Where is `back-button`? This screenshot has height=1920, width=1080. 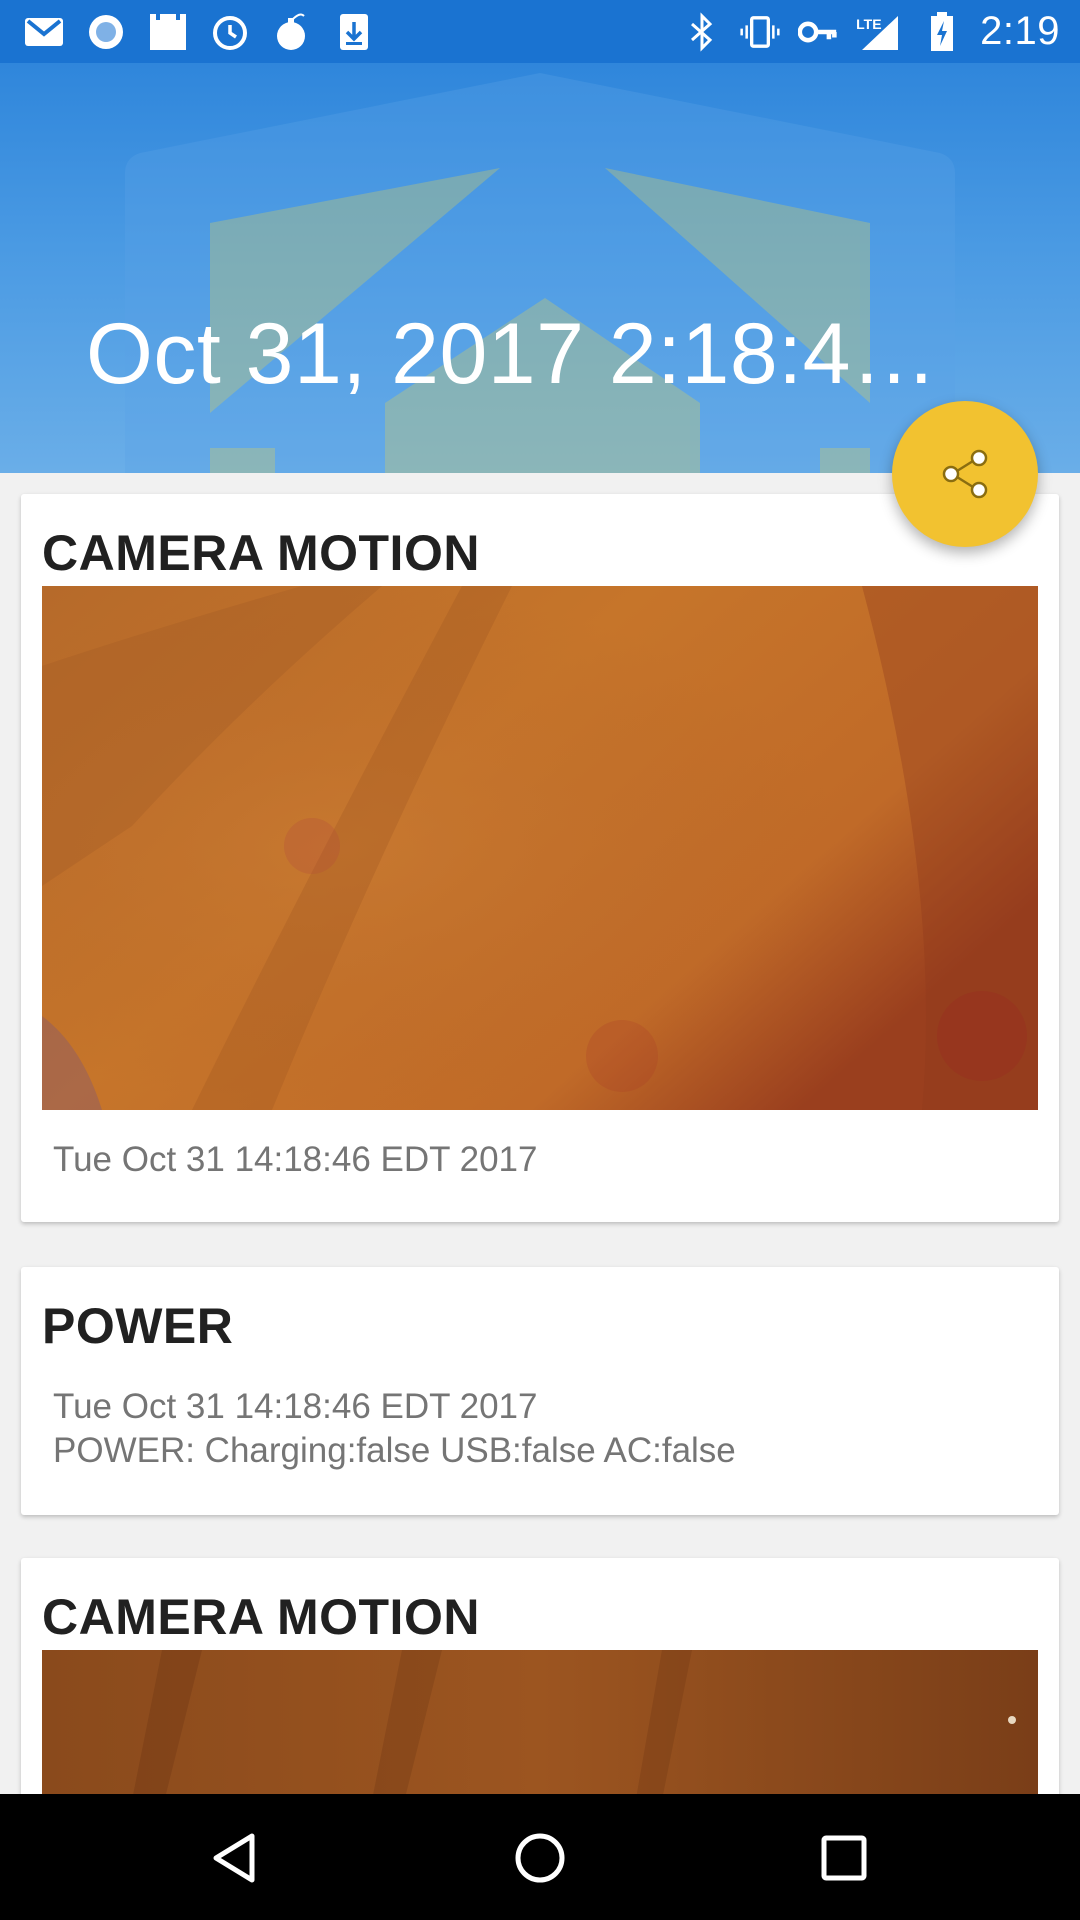
back-button is located at coordinates (236, 1858).